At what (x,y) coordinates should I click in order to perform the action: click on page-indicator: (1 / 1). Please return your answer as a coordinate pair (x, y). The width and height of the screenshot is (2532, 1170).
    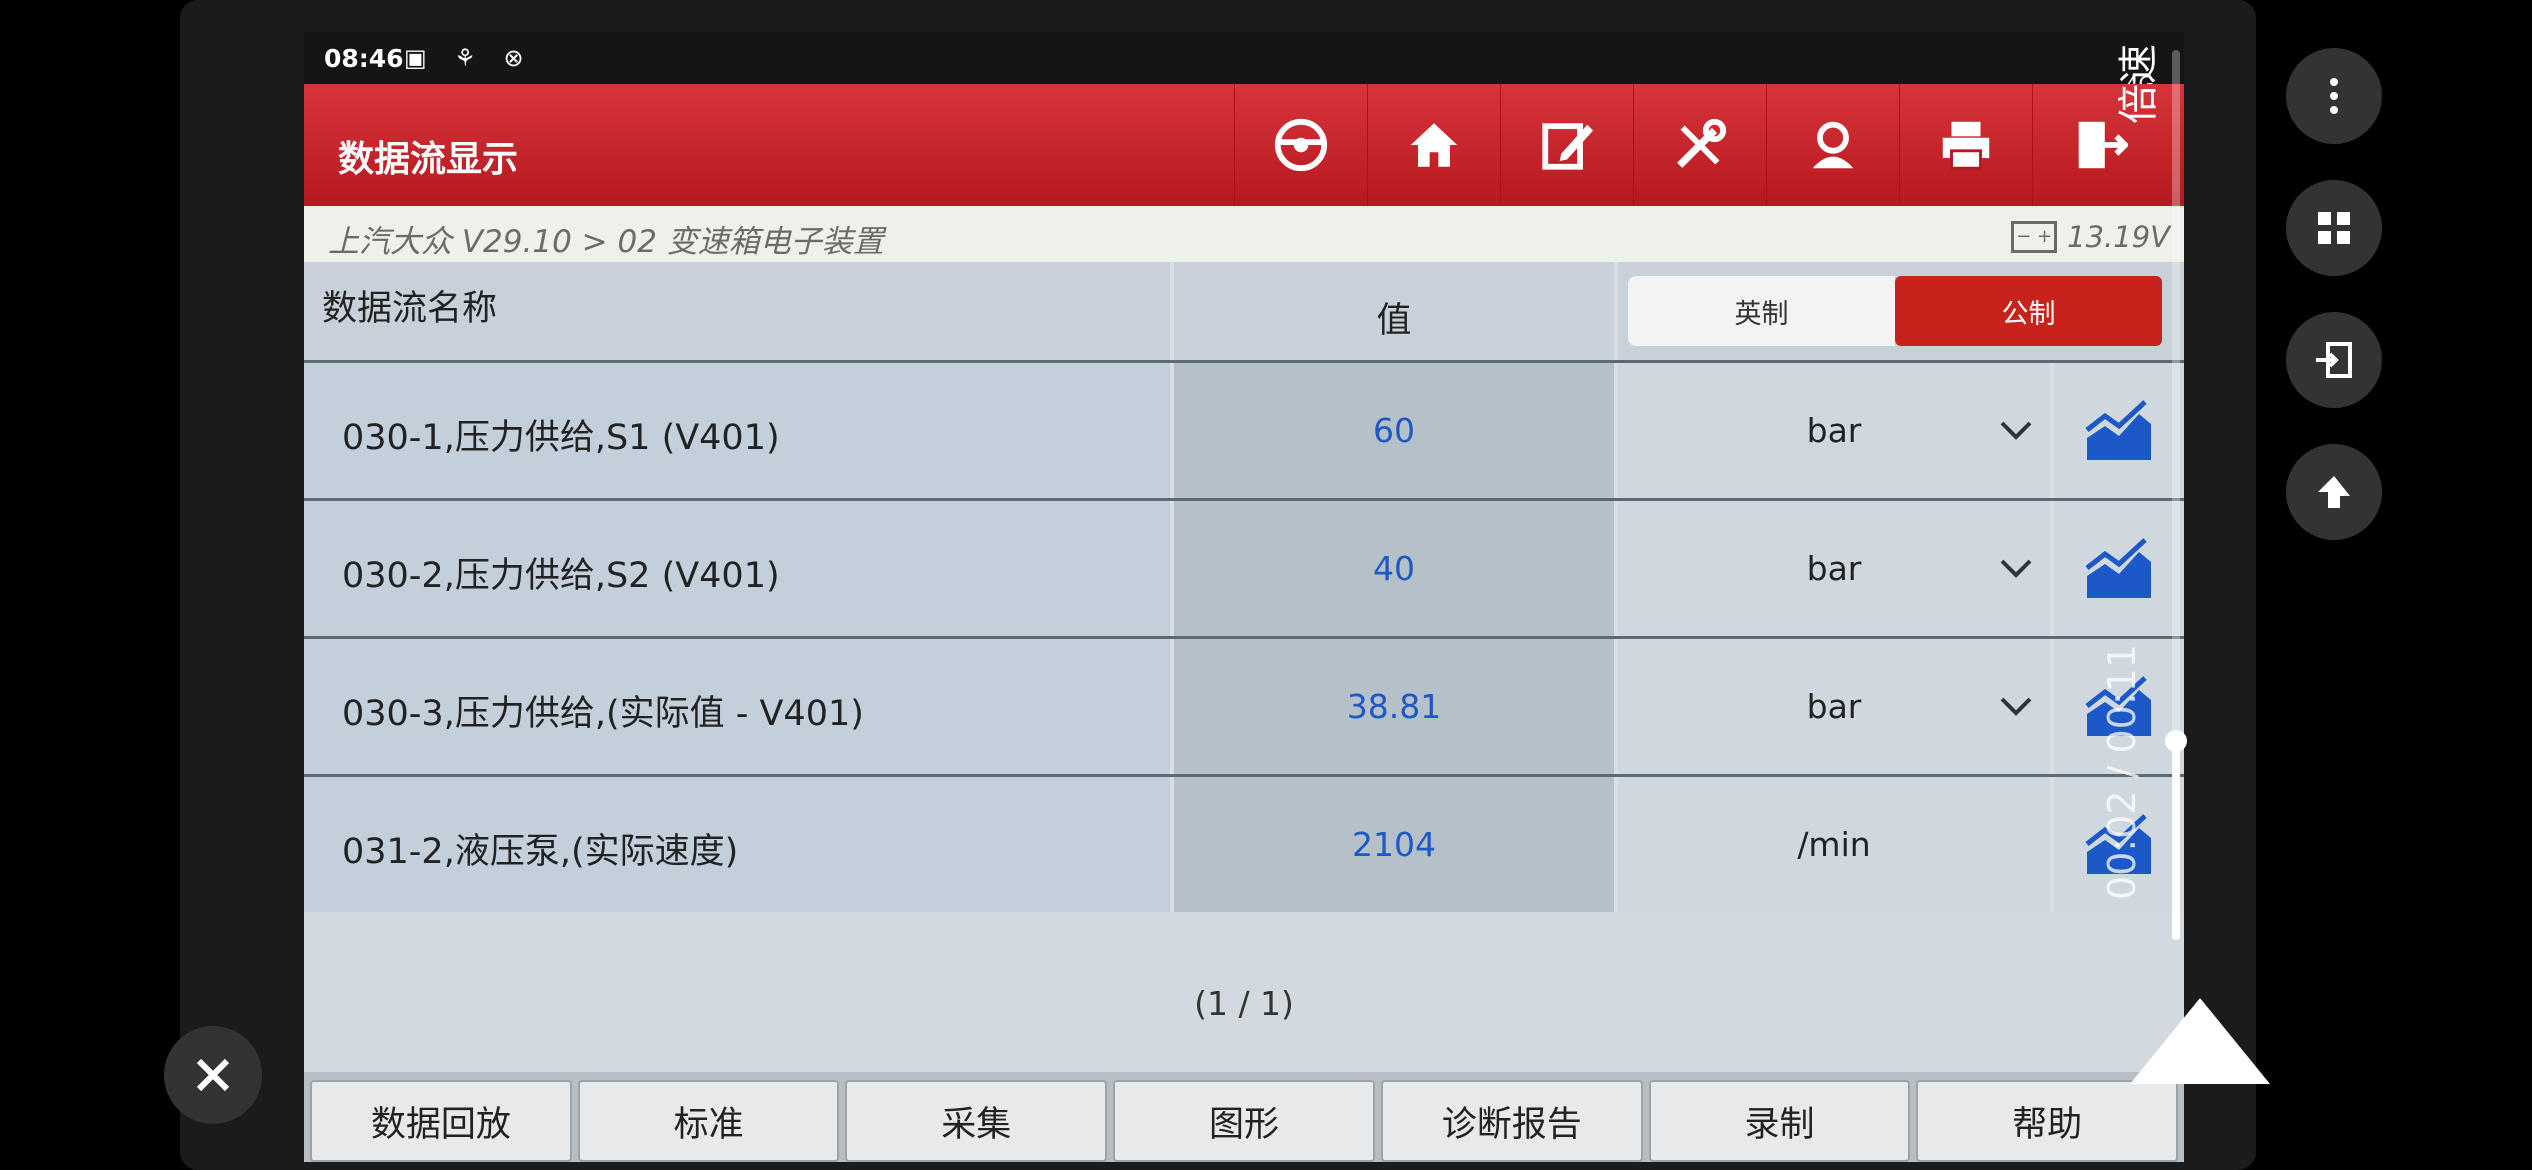
    Looking at the image, I should click on (1244, 1003).